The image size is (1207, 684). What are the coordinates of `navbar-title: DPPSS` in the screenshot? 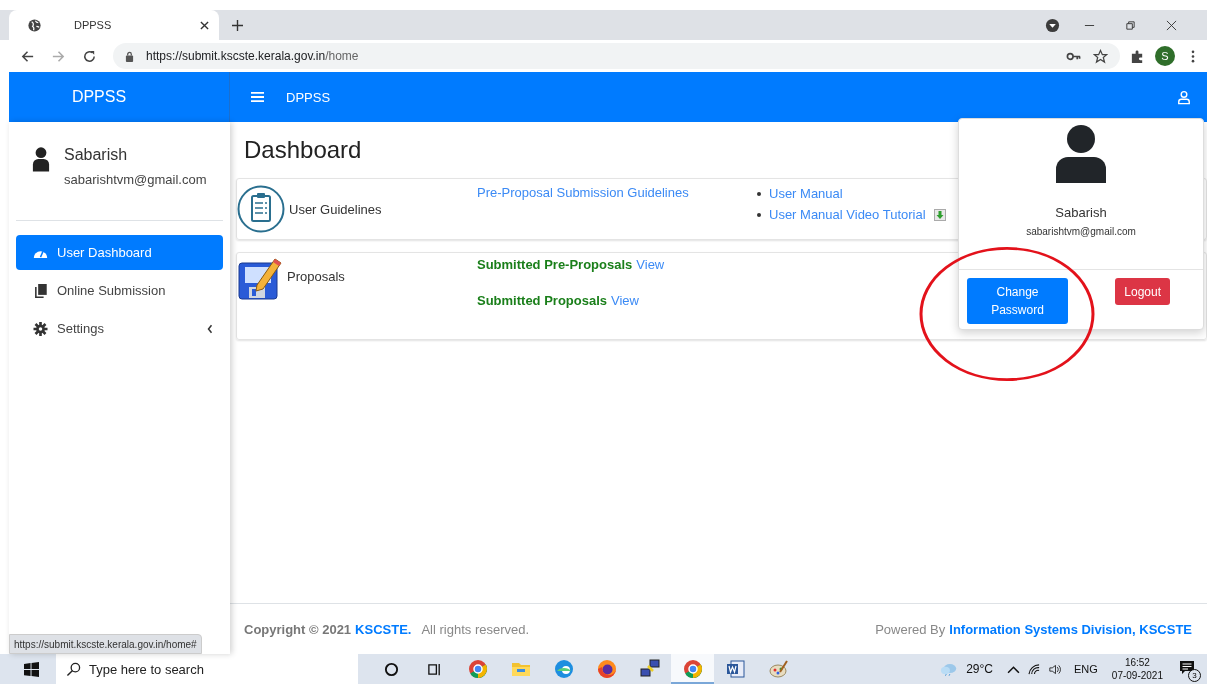 It's located at (308, 97).